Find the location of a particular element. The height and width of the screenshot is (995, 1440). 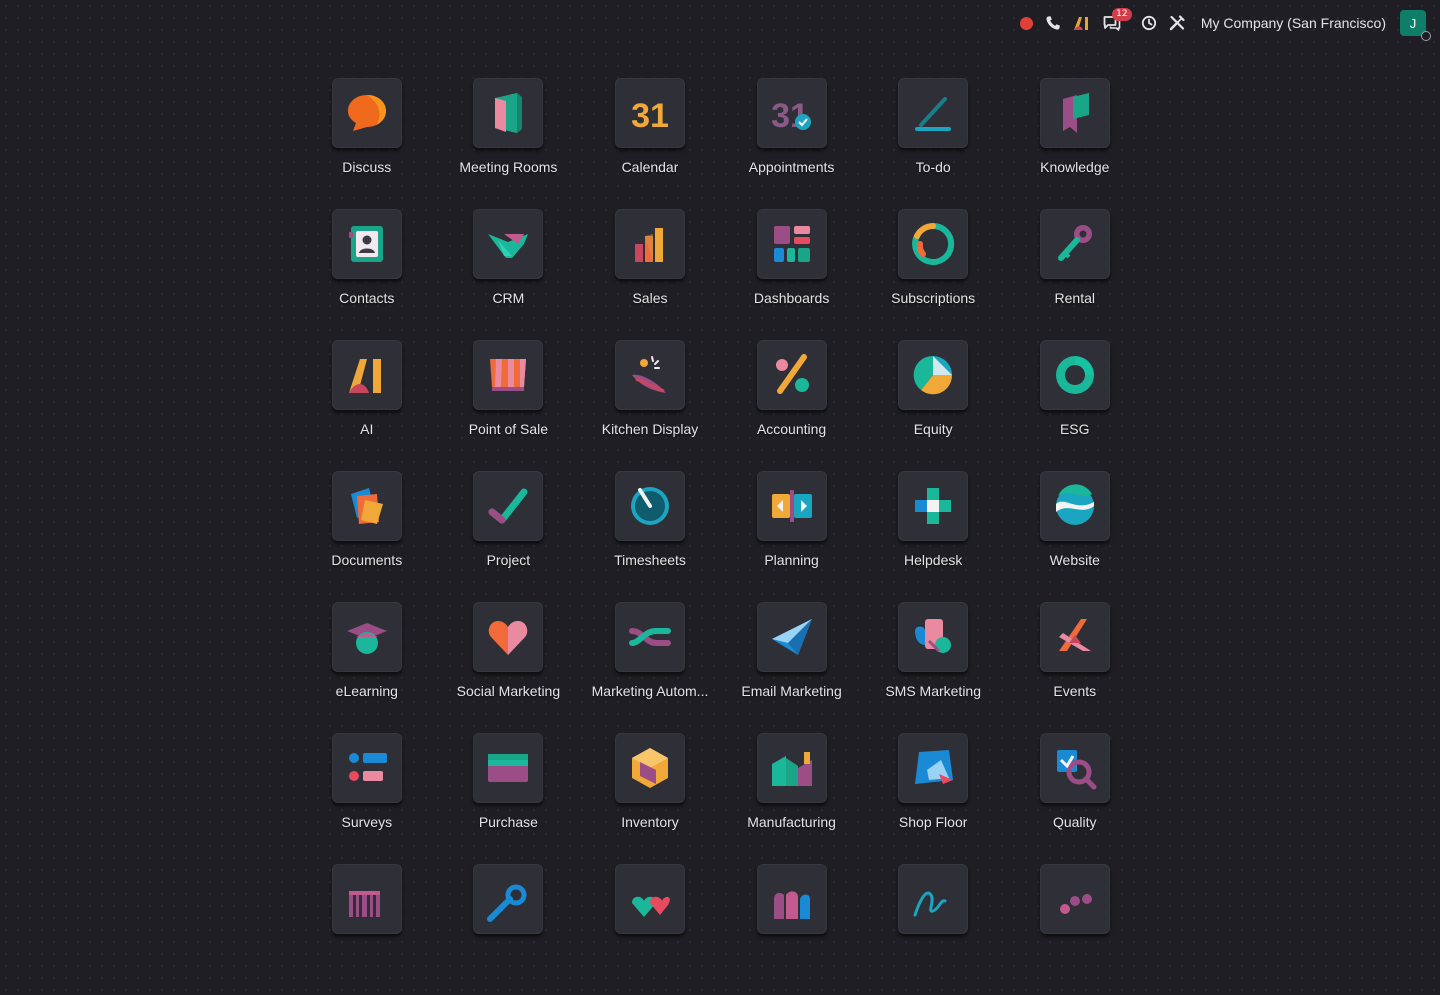

inventory-icon is located at coordinates (649, 768).